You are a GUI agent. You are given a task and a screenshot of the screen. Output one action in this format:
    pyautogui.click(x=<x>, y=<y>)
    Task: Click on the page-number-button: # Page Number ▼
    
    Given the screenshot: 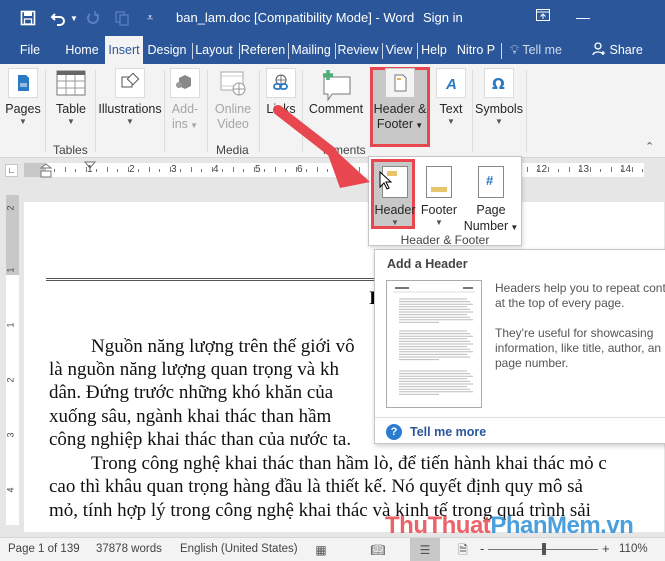 What is the action you would take?
    pyautogui.click(x=491, y=201)
    